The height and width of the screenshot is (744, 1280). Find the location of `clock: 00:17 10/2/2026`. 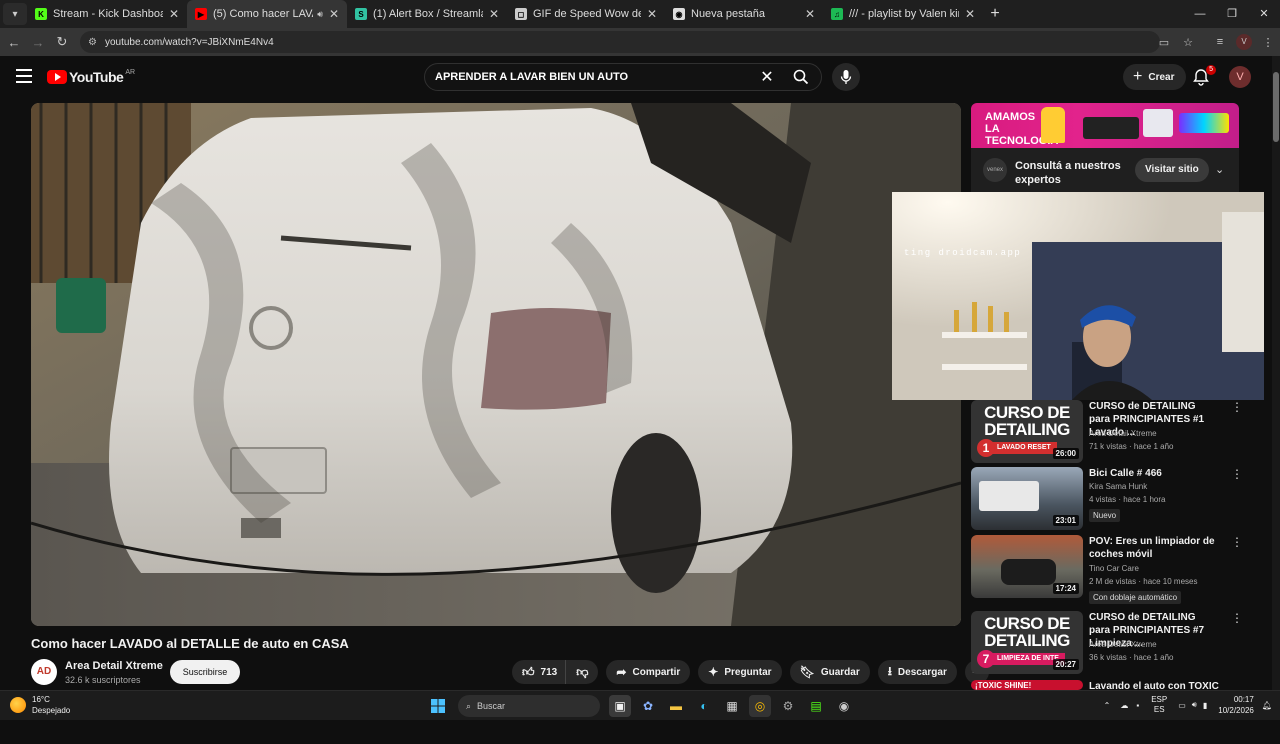

clock: 00:17 10/2/2026 is located at coordinates (1236, 705).